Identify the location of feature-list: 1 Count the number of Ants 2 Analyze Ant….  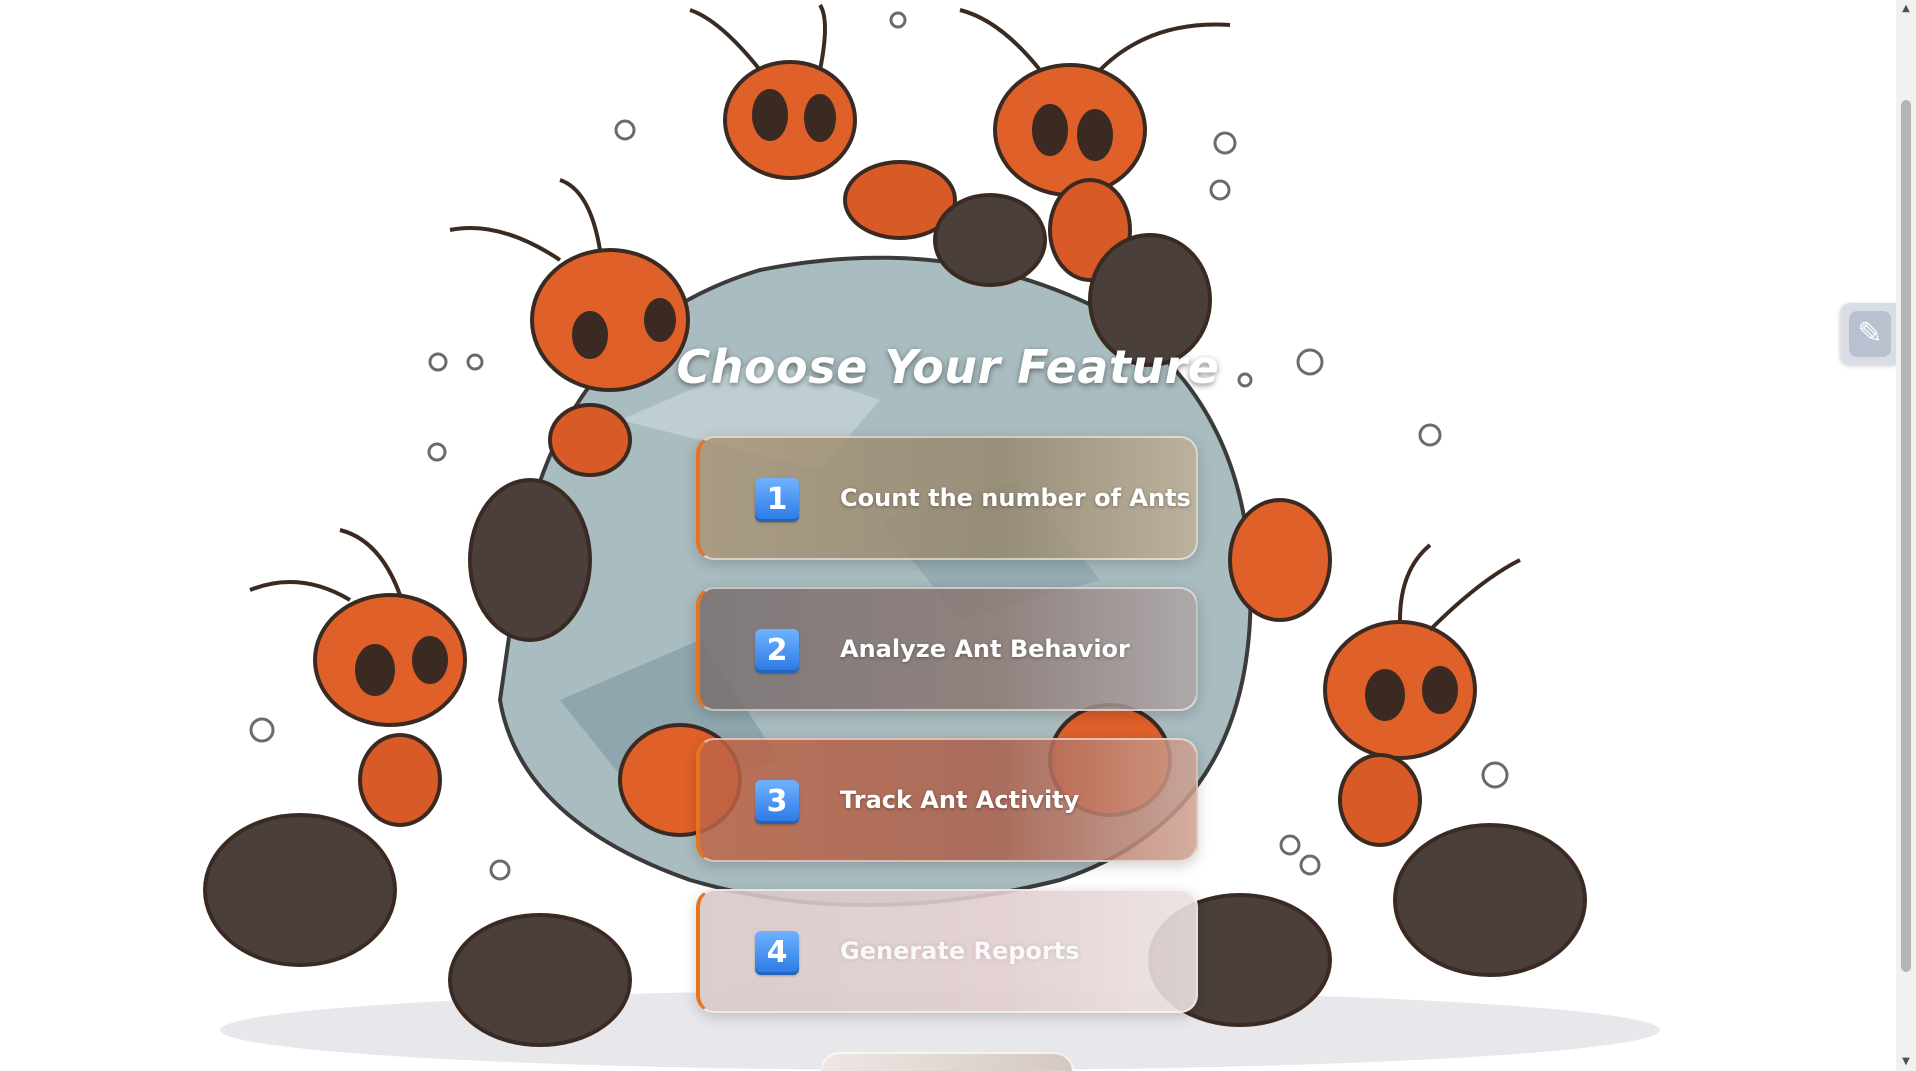
(947, 738).